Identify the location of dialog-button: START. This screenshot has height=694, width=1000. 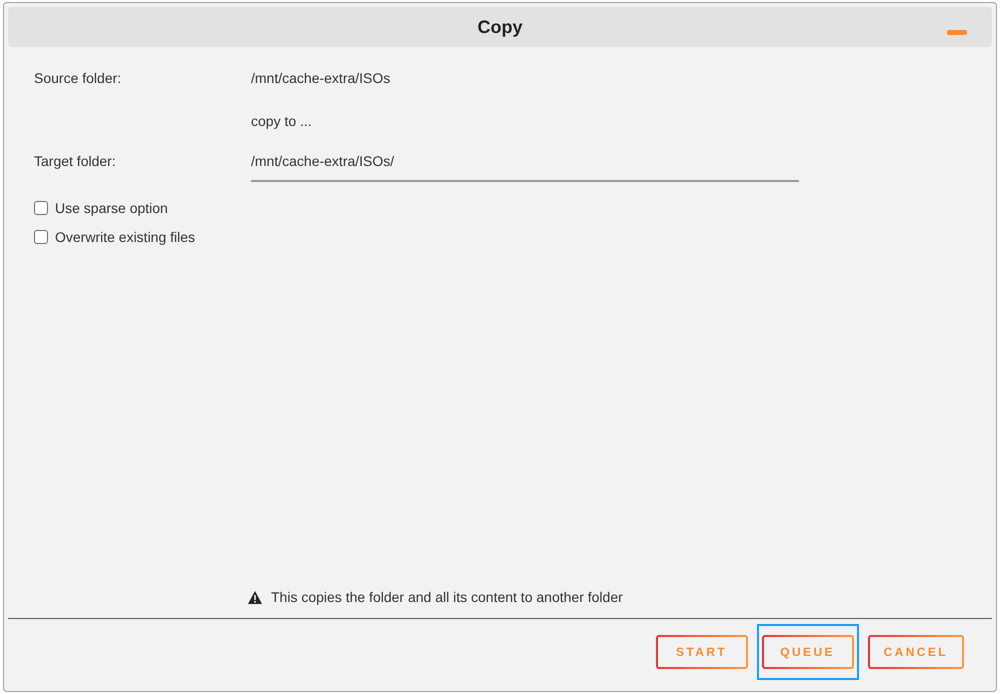
(702, 652).